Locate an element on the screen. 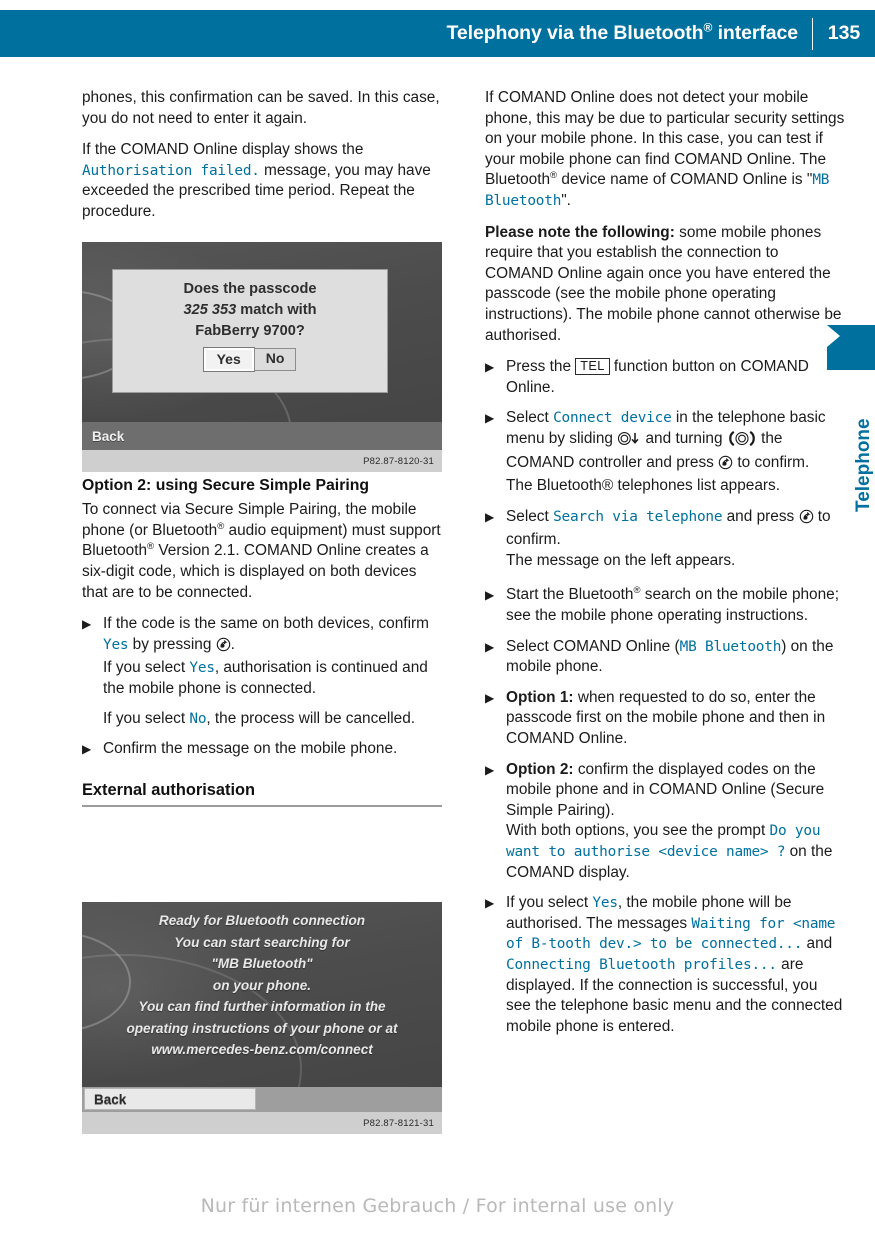  figure-bottom-bar: Back is located at coordinates (262, 1099).